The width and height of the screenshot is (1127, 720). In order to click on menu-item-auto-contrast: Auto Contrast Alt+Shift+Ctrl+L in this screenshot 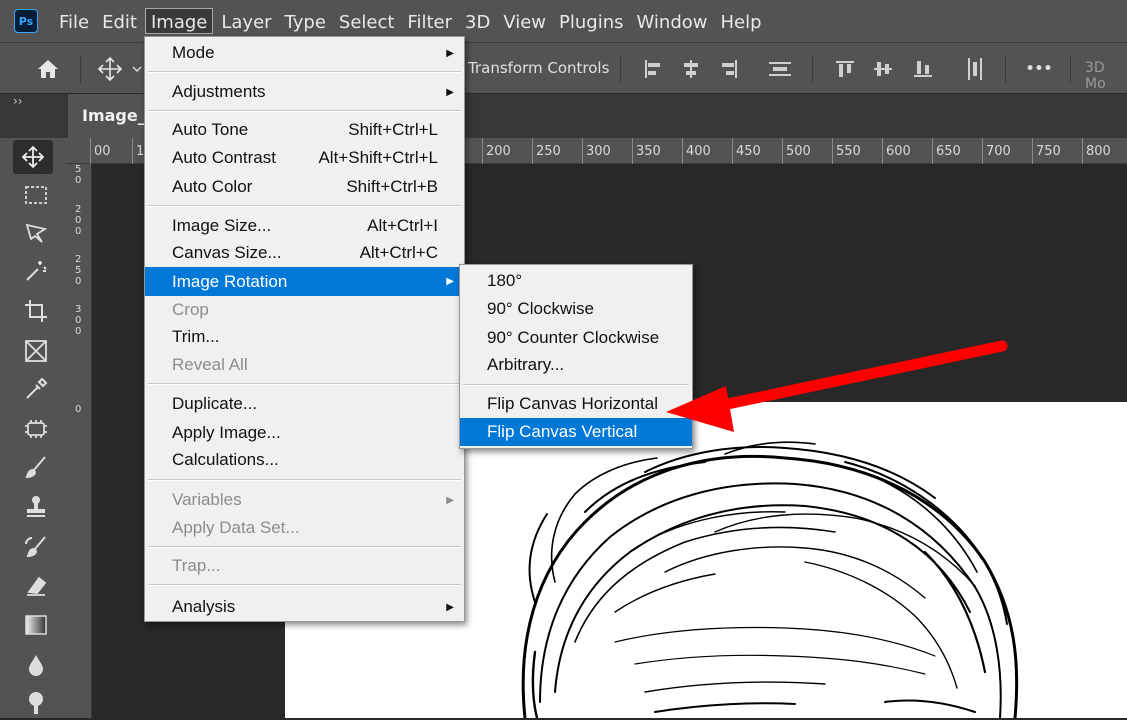, I will do `click(304, 158)`.